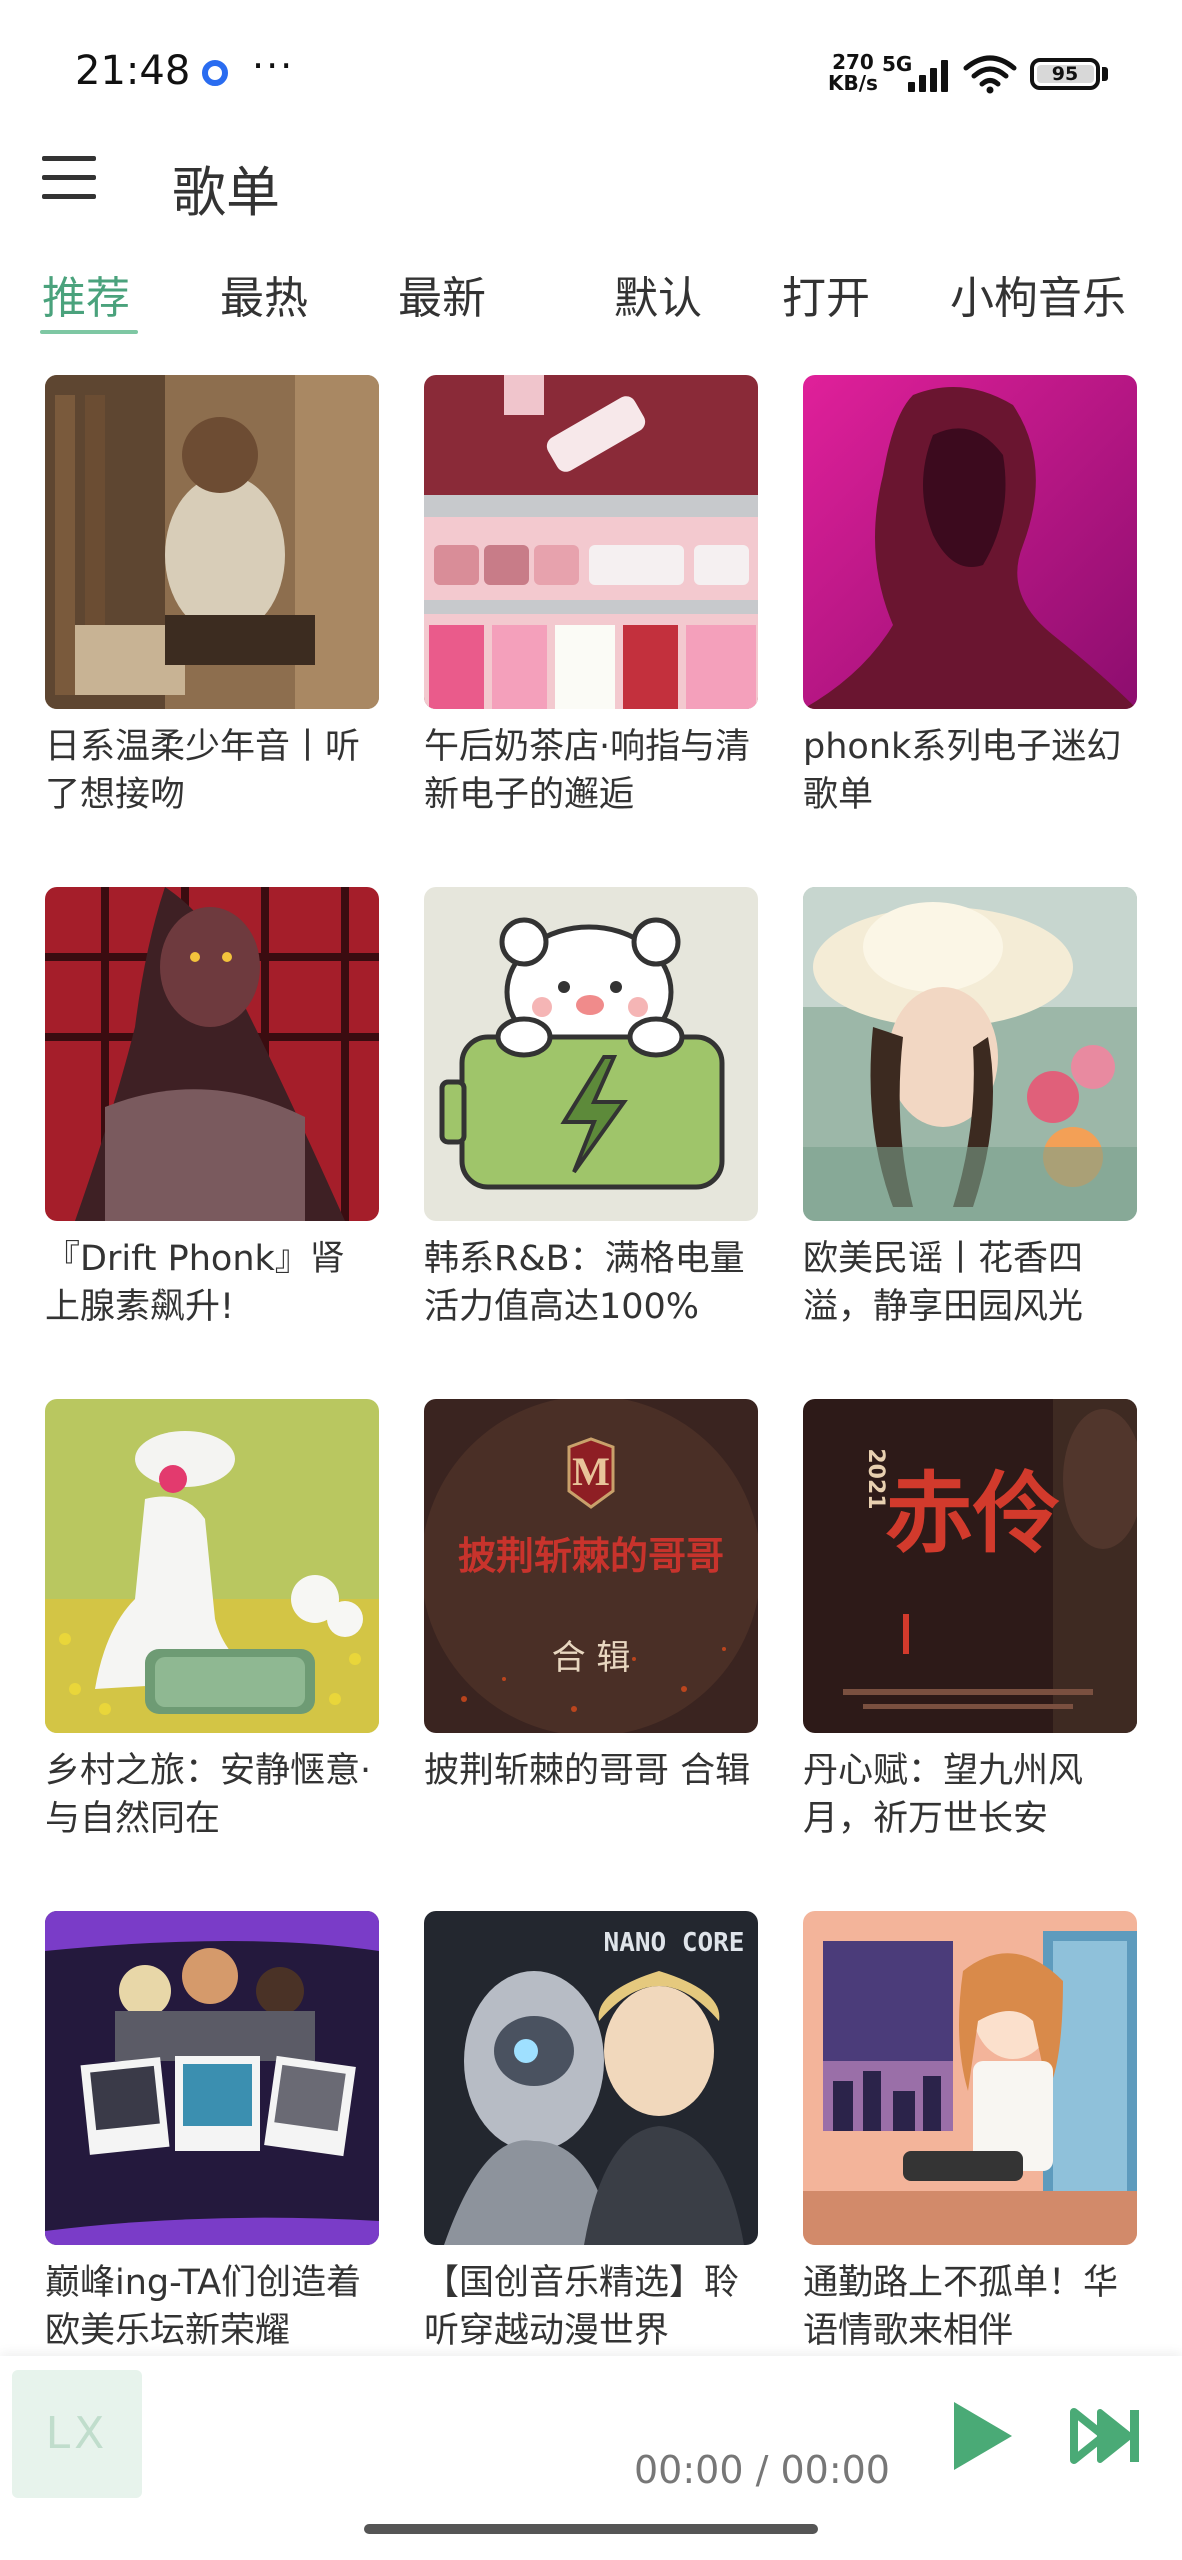 This screenshot has width=1182, height=2560. I want to click on playlist-card: 『Drift Phonk』肾上腺素飙升!, so click(212, 1109).